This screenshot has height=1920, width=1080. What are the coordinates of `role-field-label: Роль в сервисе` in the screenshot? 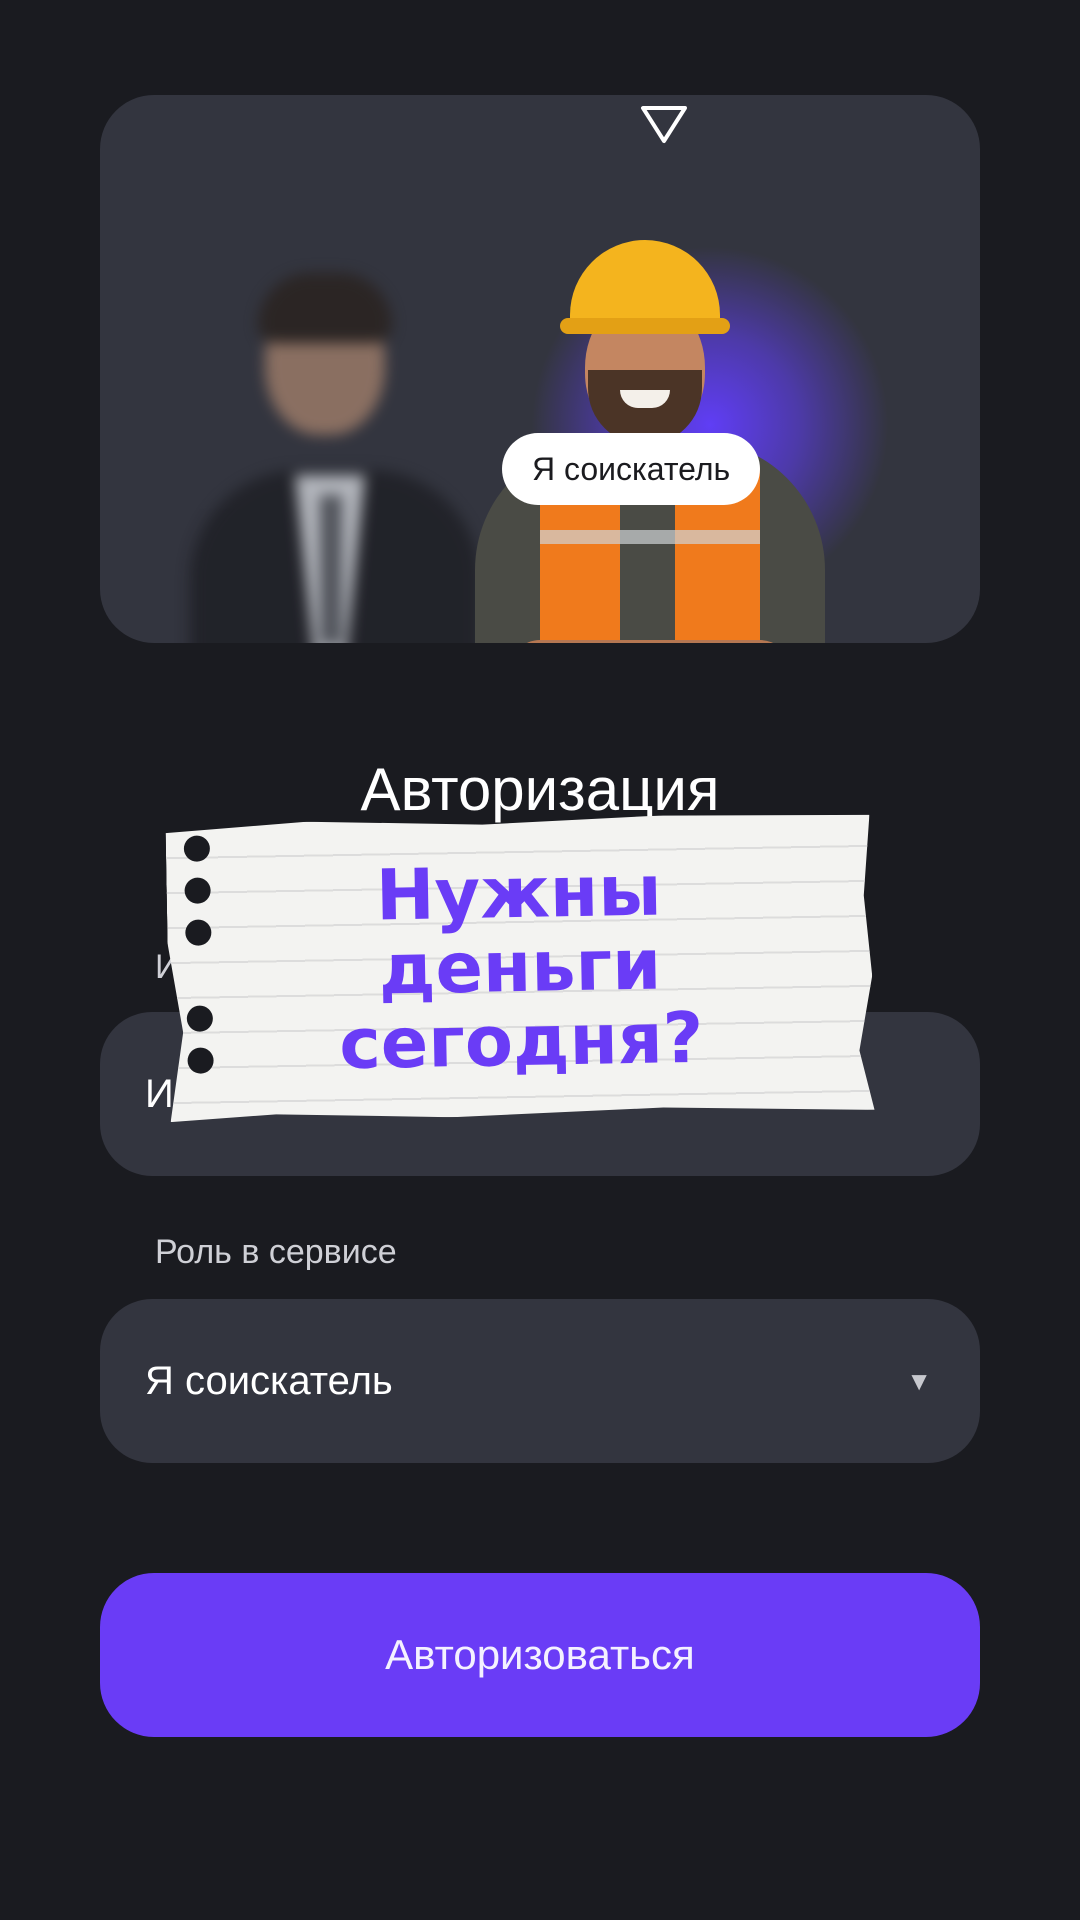 It's located at (276, 1252).